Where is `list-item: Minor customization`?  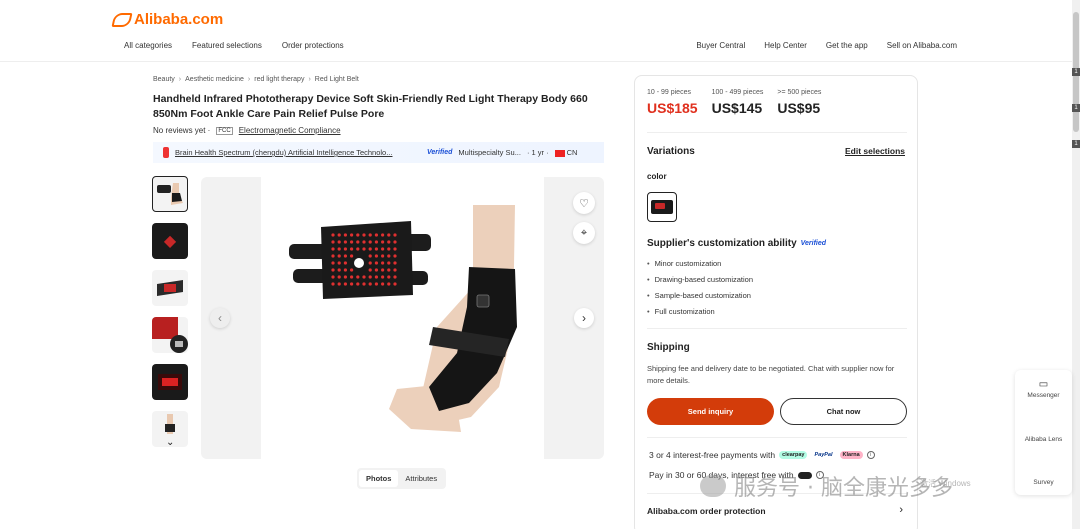 list-item: Minor customization is located at coordinates (700, 263).